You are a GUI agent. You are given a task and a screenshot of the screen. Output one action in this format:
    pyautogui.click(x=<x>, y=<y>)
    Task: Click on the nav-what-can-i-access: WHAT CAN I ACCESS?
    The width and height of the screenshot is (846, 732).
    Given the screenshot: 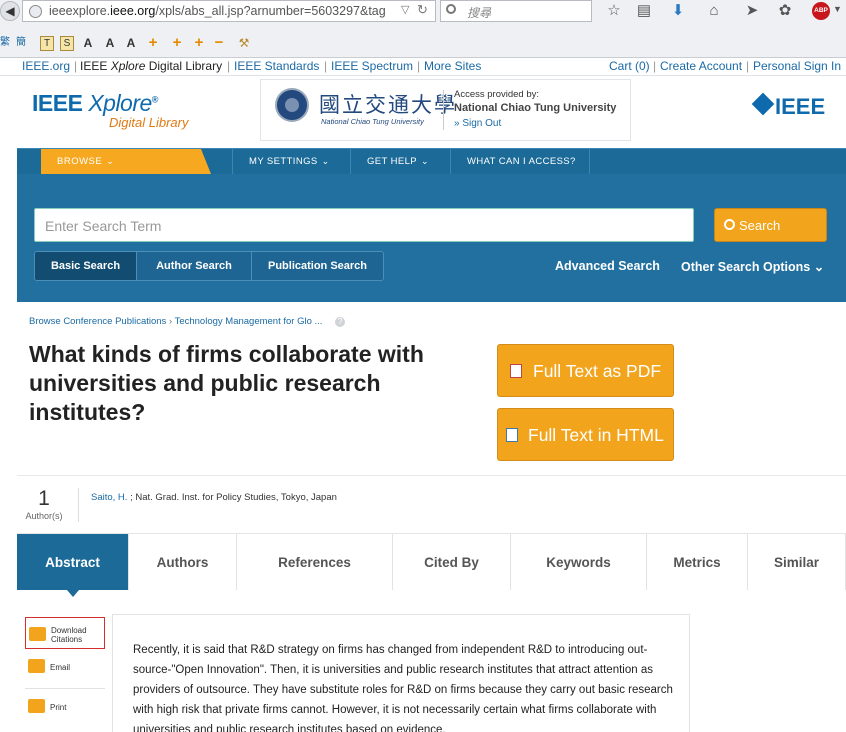 What is the action you would take?
    pyautogui.click(x=520, y=161)
    